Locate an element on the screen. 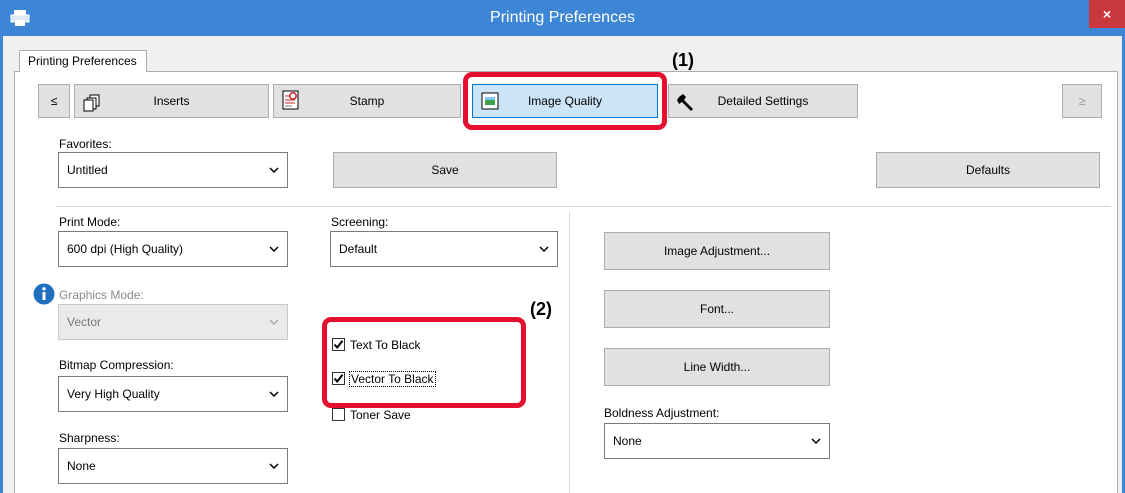 The image size is (1125, 493). boldness-adjustment-select: None is located at coordinates (717, 441).